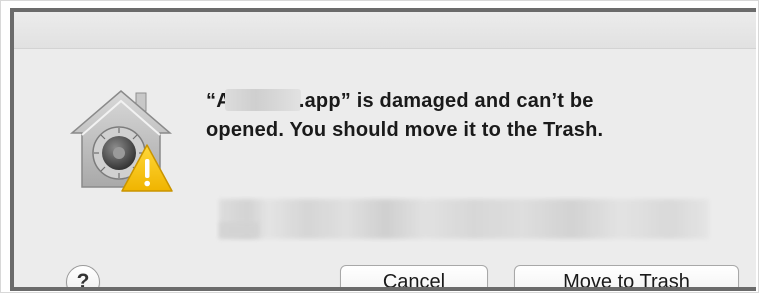 The image size is (759, 293). Describe the element at coordinates (464, 219) in the screenshot. I see `redacted-info-text` at that location.